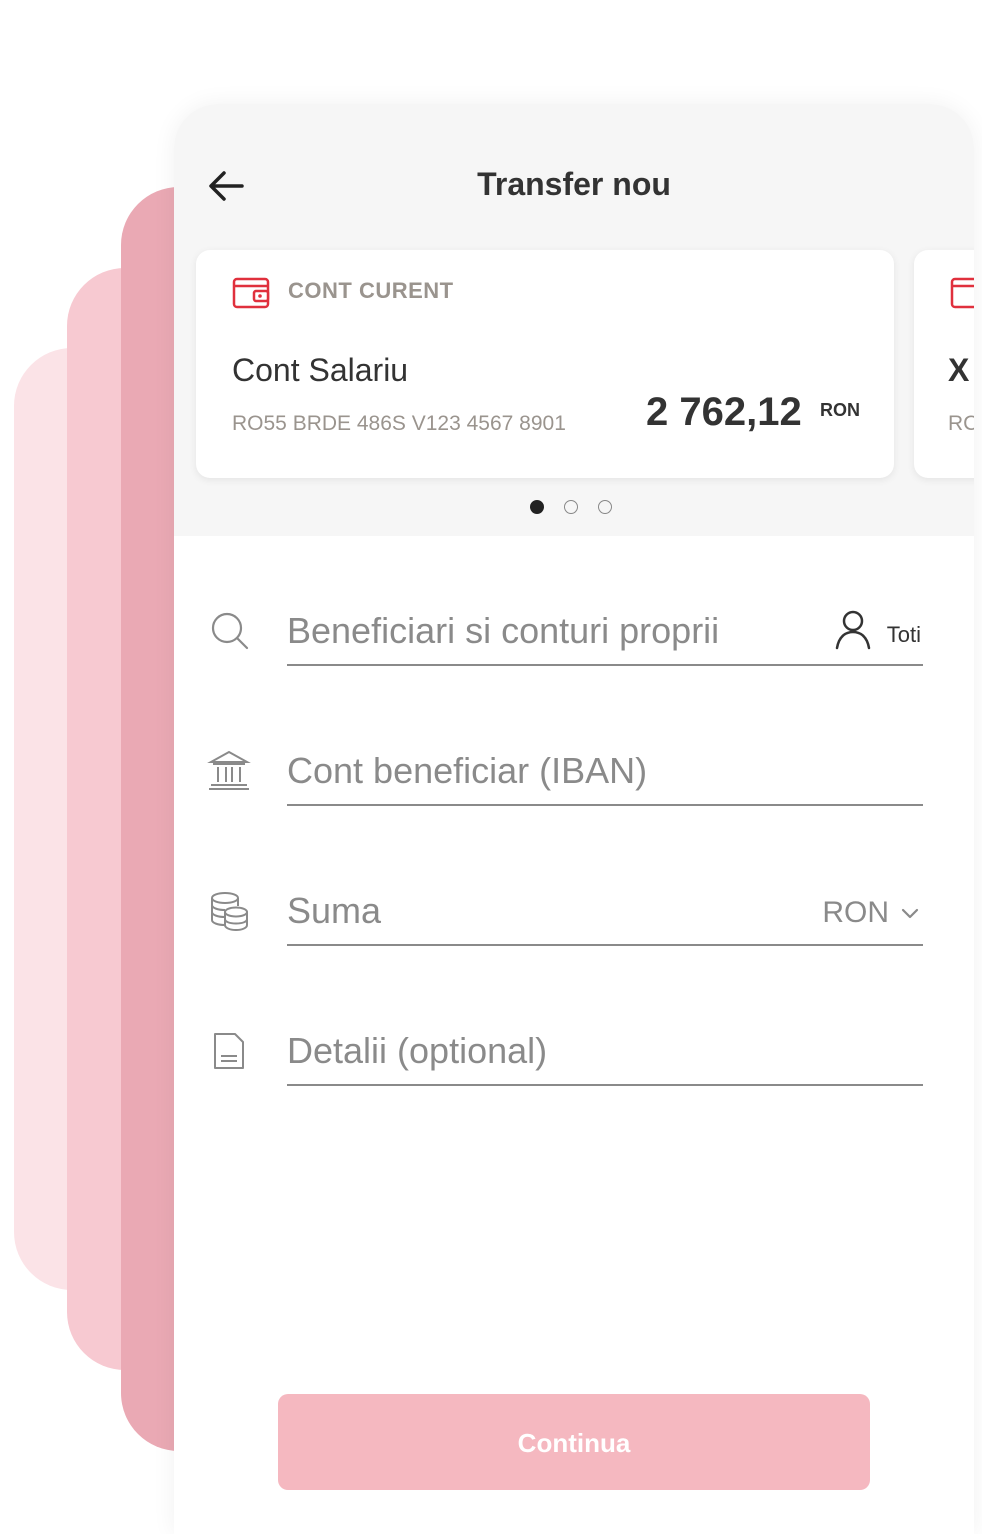 Image resolution: width=982 pixels, height=1534 pixels. What do you see at coordinates (853, 630) in the screenshot?
I see `person-icon` at bounding box center [853, 630].